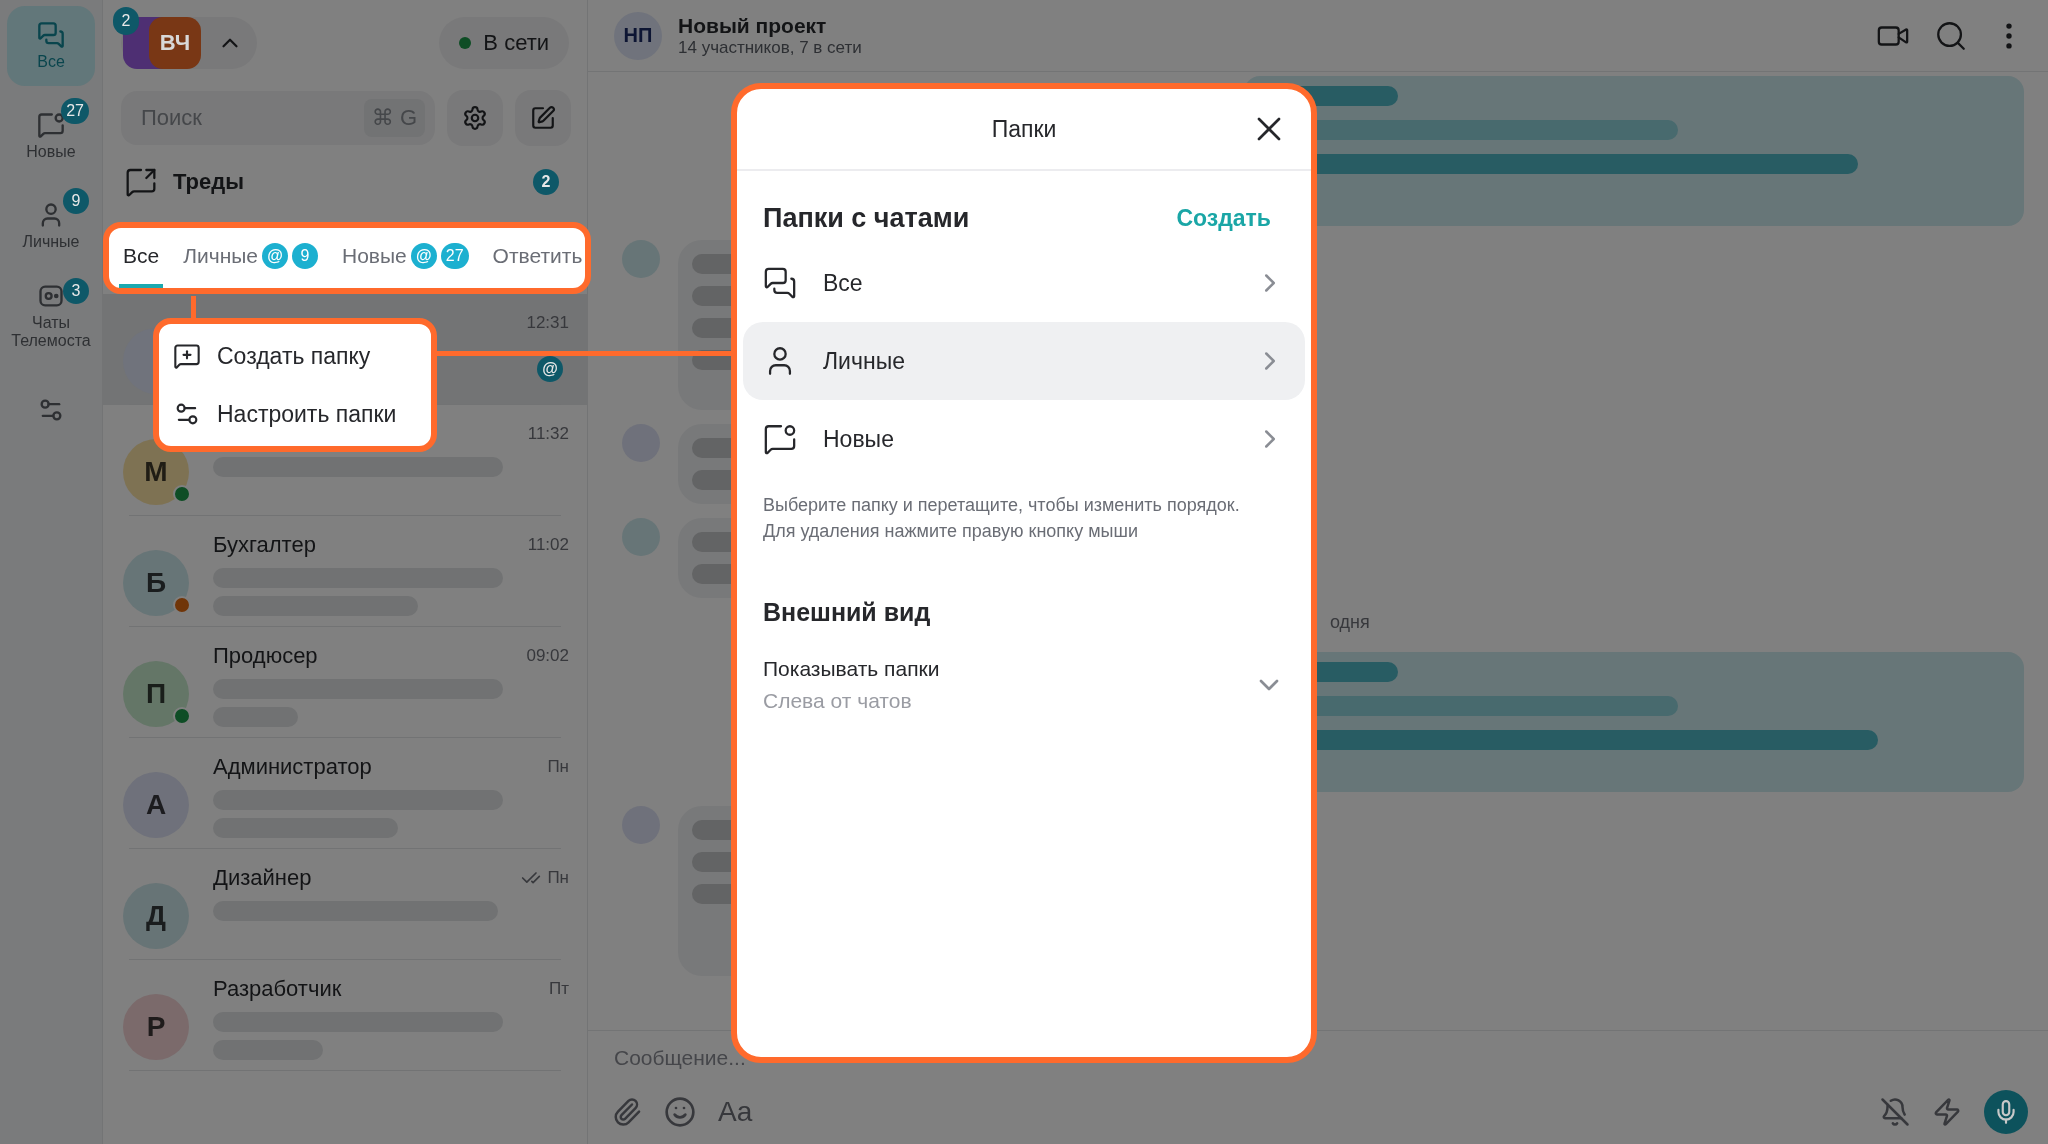  I want to click on sidebar-label: Чаты Телемоста, so click(51, 332).